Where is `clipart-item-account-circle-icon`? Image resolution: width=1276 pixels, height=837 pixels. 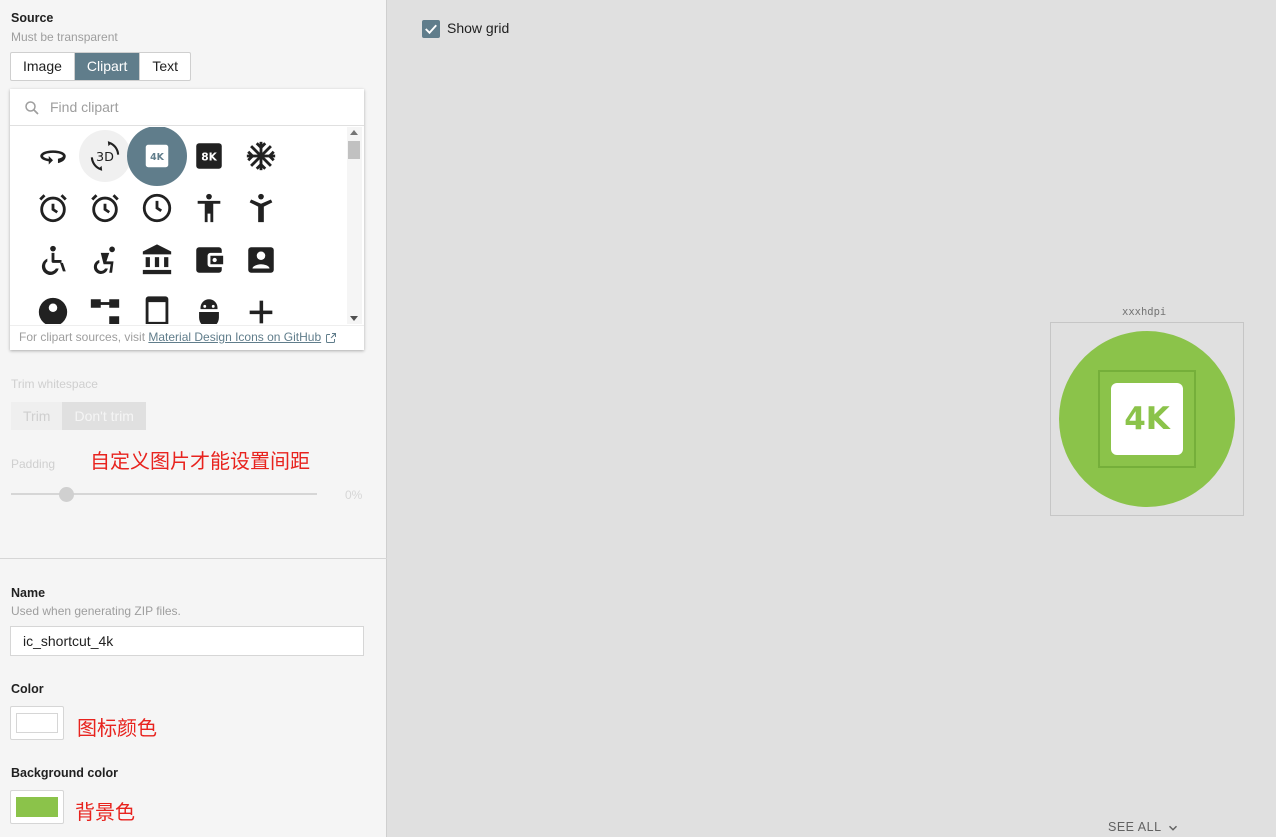
clipart-item-account-circle-icon is located at coordinates (53, 305).